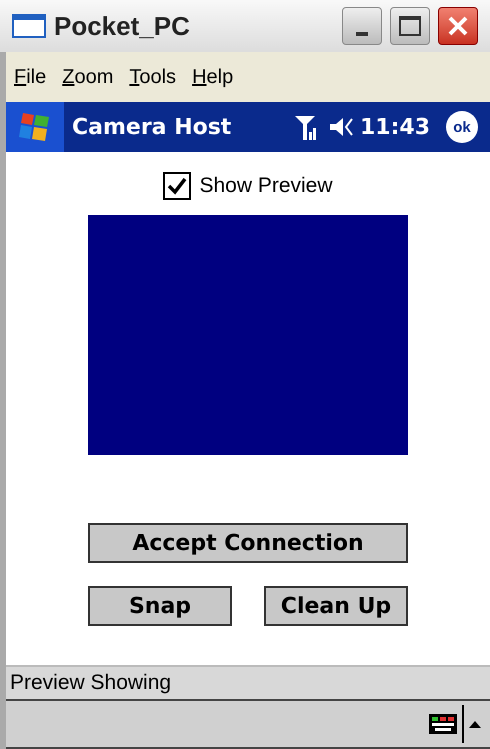 This screenshot has height=749, width=490. What do you see at coordinates (336, 606) in the screenshot?
I see `action-button: Clean Up` at bounding box center [336, 606].